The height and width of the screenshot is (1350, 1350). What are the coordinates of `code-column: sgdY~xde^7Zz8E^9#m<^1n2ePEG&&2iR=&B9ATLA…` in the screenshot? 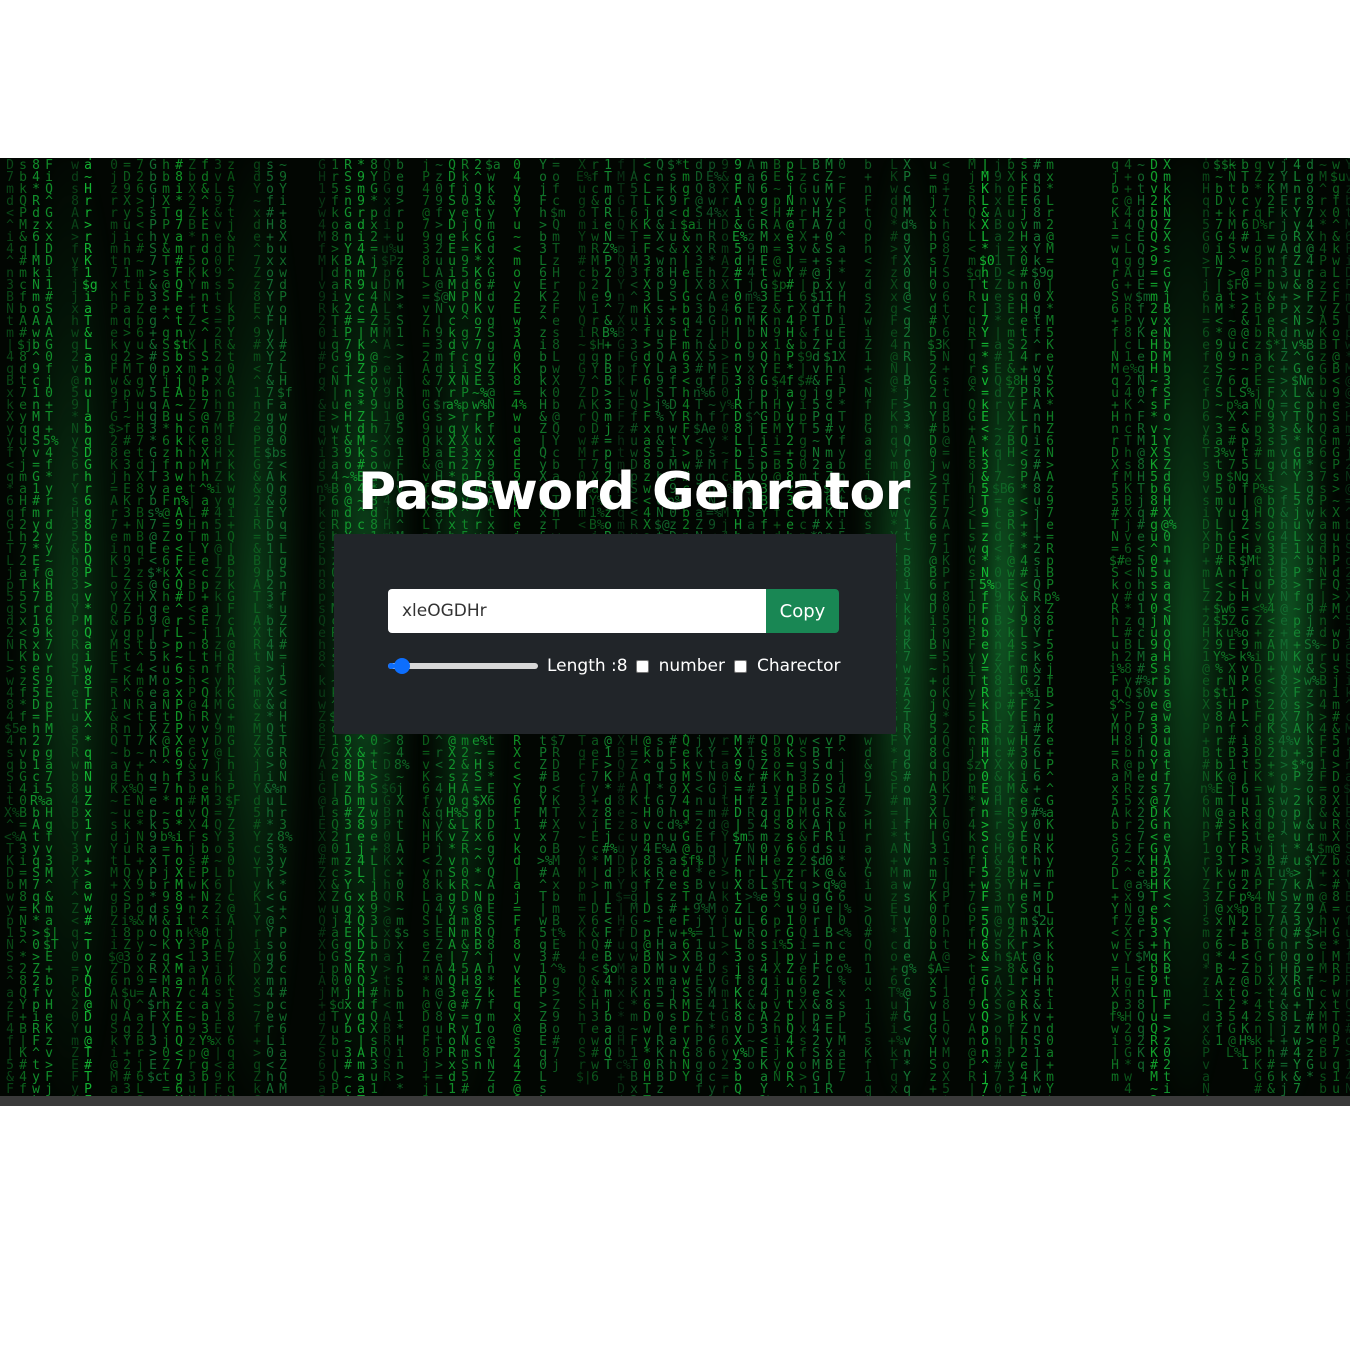 It's located at (257, 627).